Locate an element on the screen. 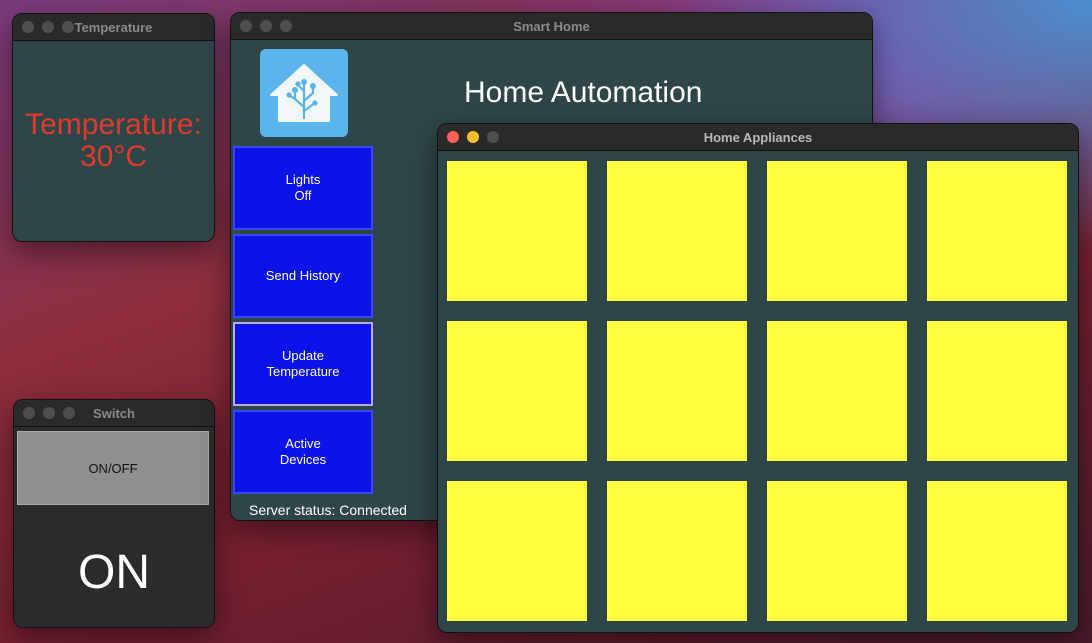 The image size is (1092, 643). switch-state-label: ON is located at coordinates (114, 572).